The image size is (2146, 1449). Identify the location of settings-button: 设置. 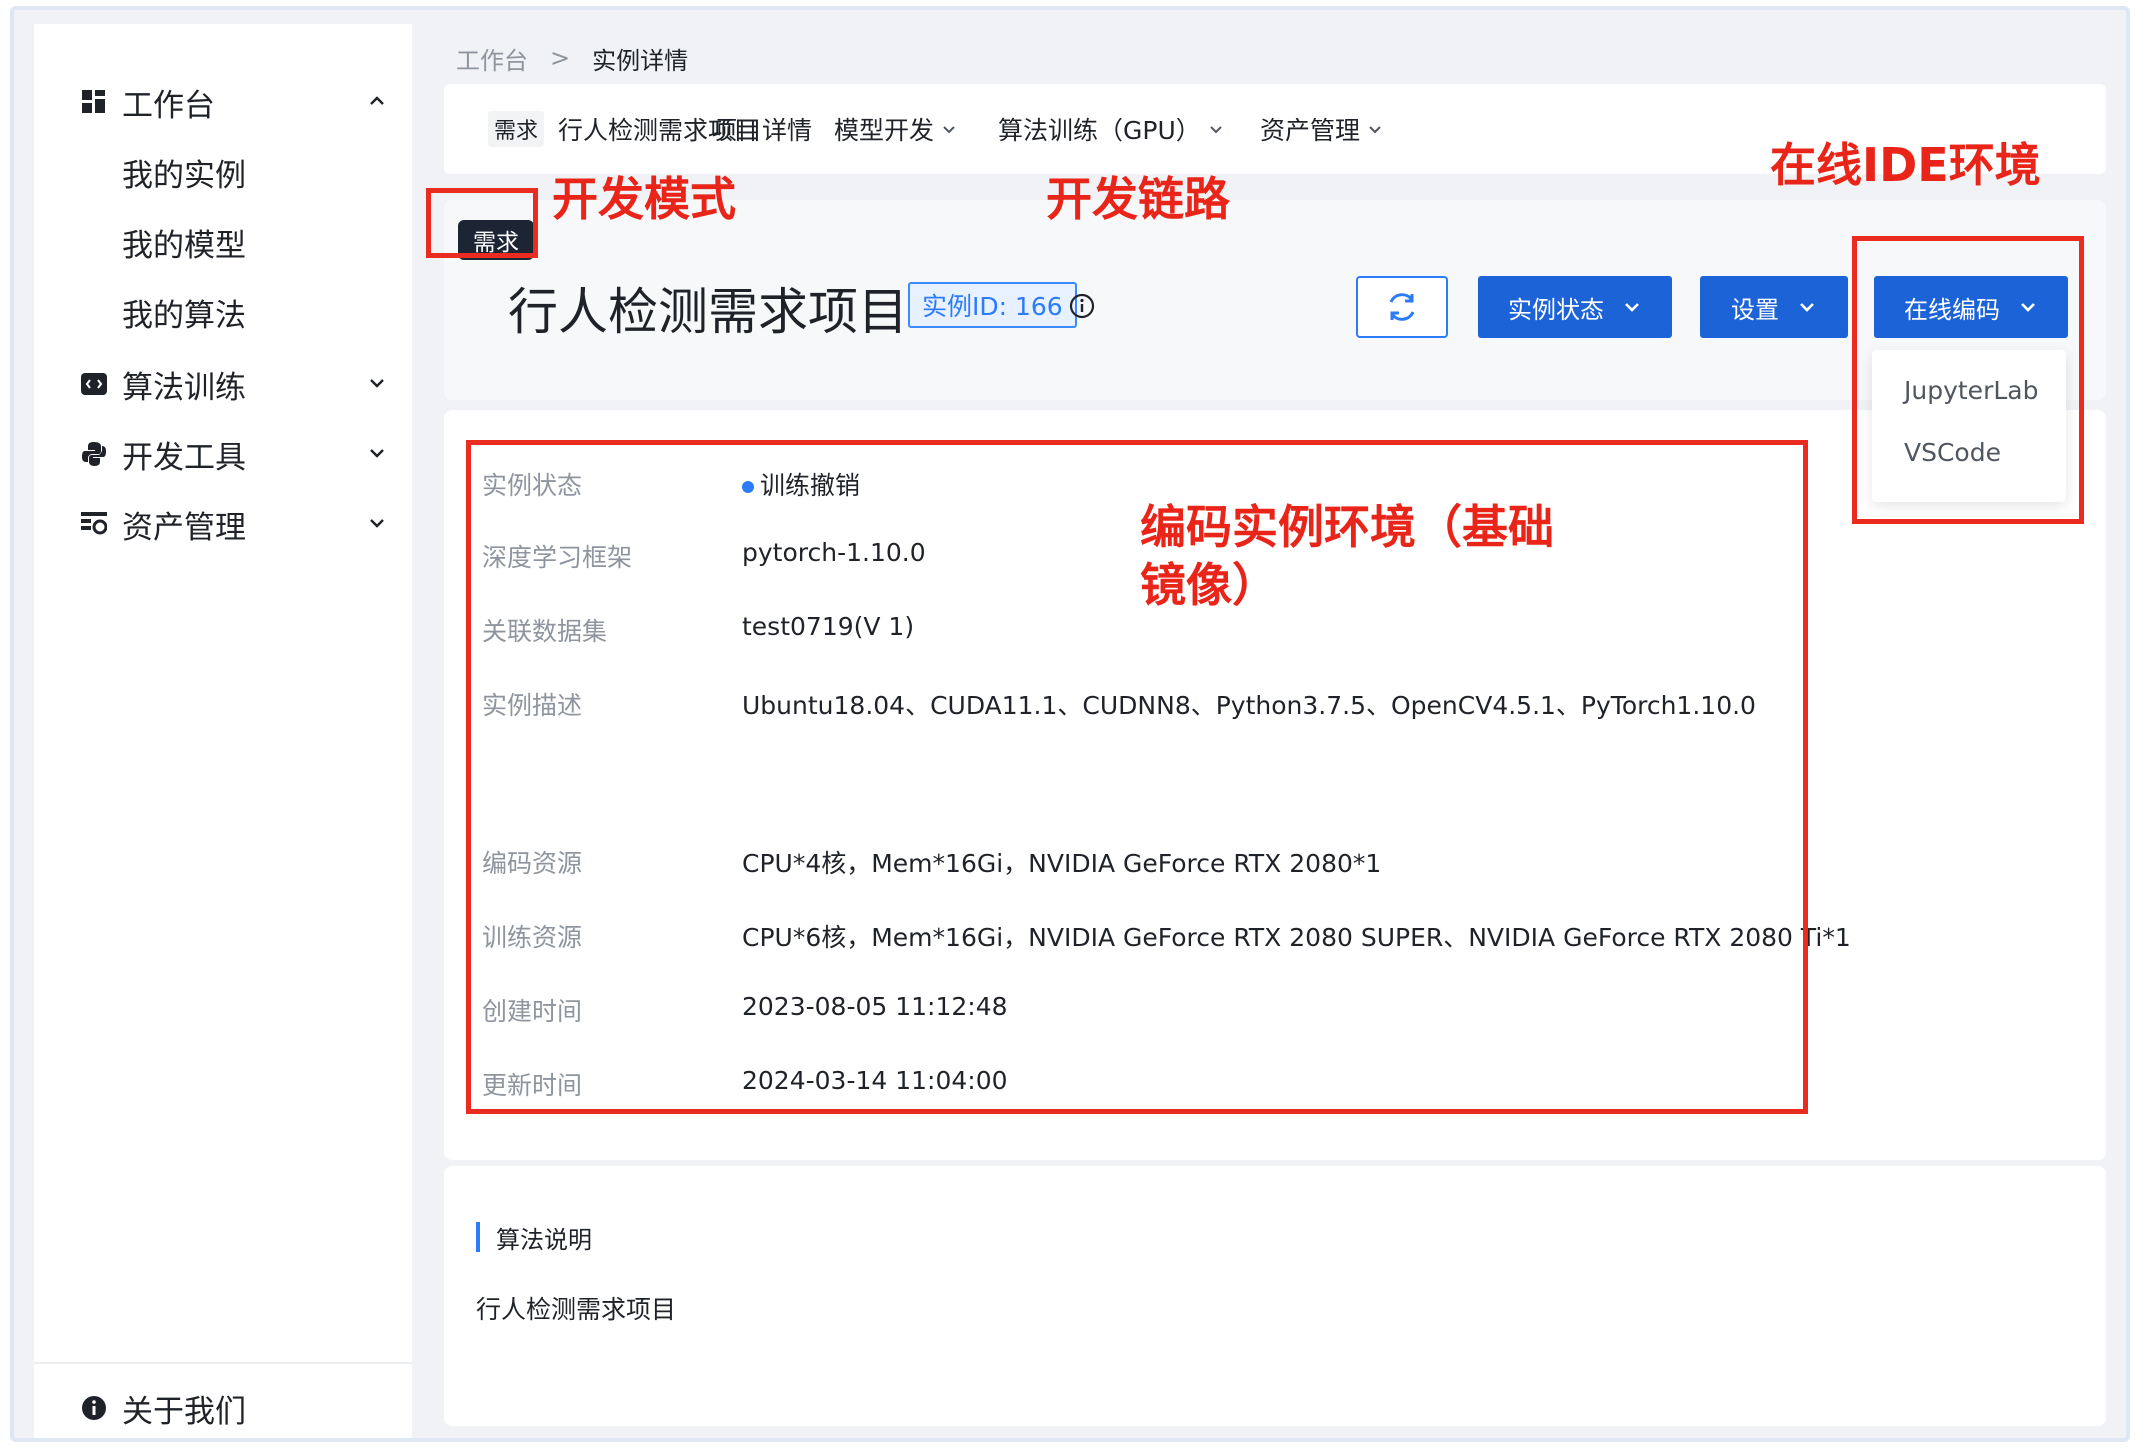
(1774, 307).